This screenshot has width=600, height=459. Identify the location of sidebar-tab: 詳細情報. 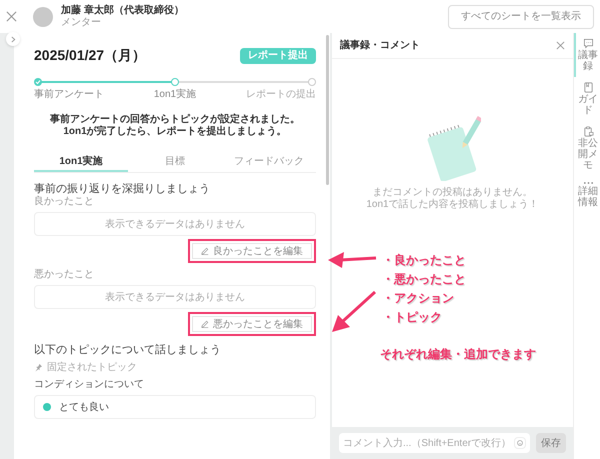
(587, 194).